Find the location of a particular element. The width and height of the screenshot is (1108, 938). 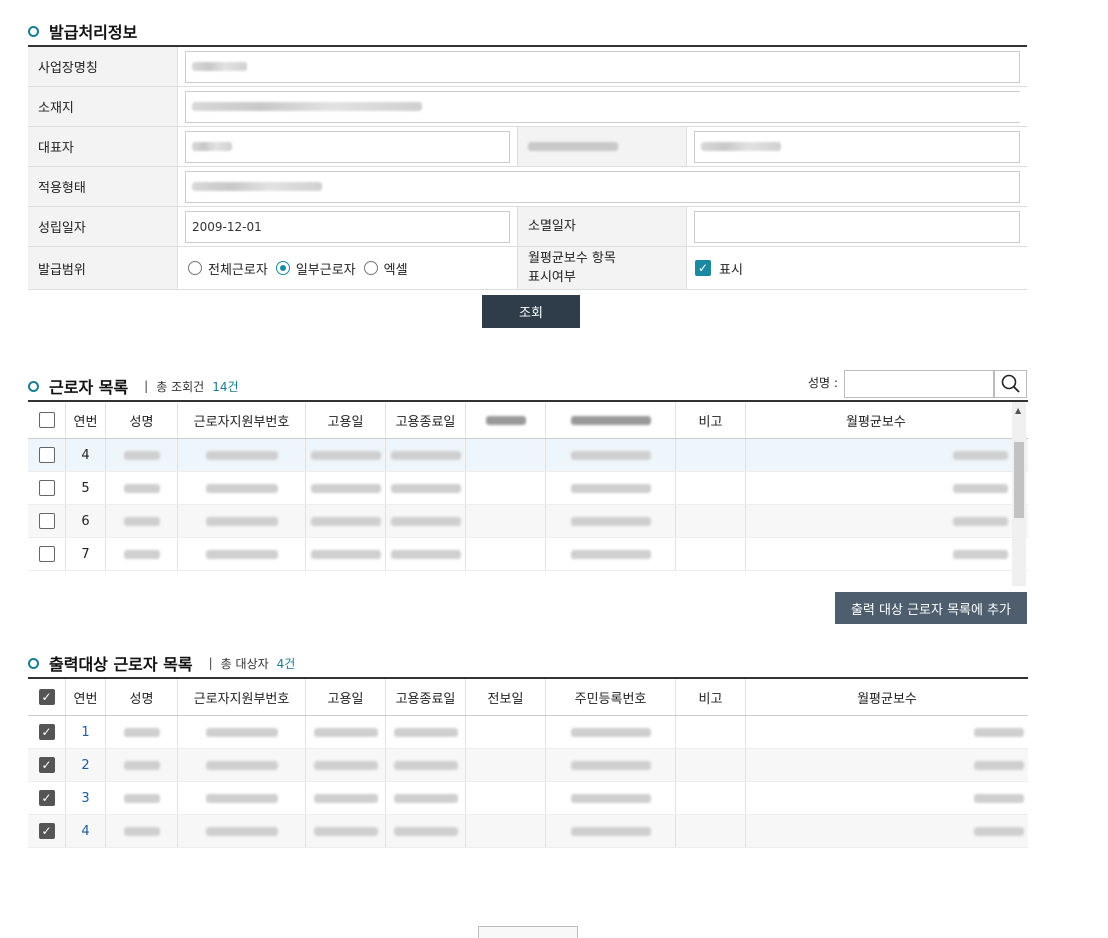

col-transfer-date is located at coordinates (506, 420).